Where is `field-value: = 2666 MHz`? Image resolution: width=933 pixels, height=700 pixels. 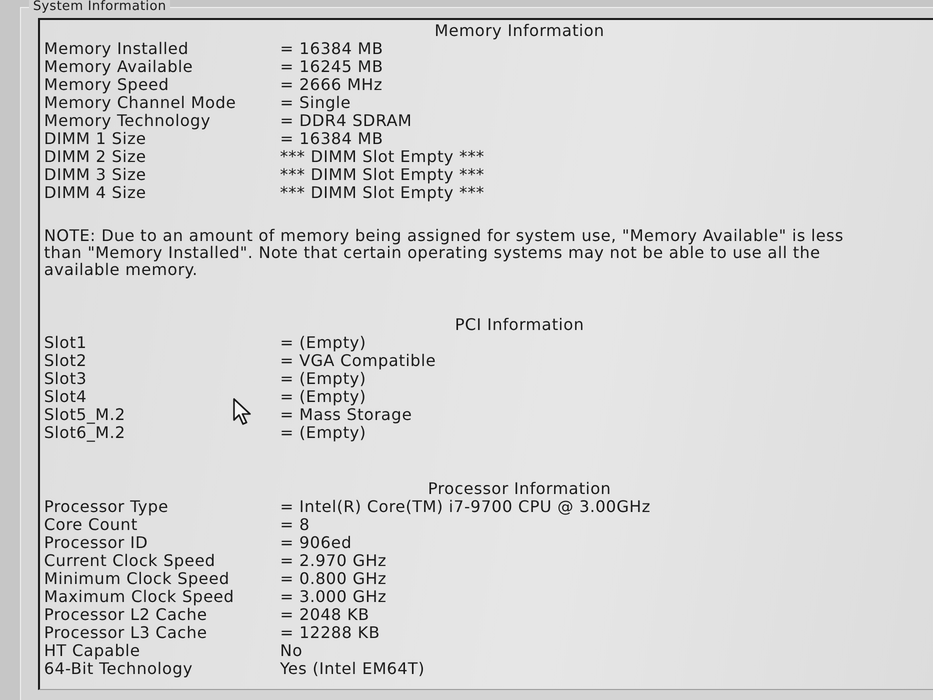
field-value: = 2666 MHz is located at coordinates (331, 85).